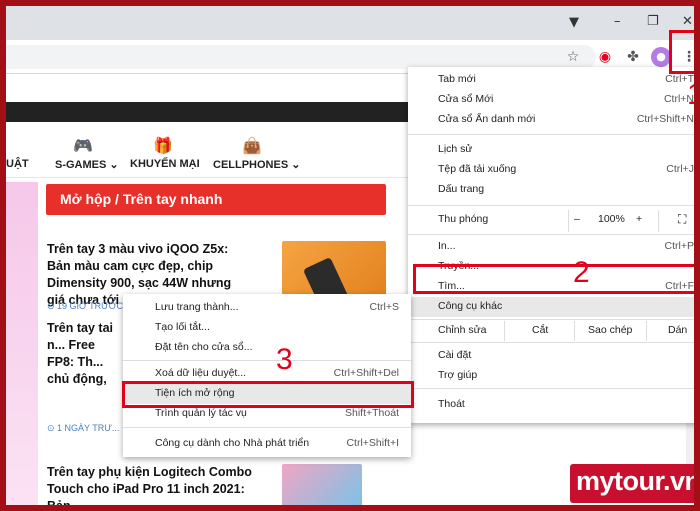 The image size is (700, 511). Describe the element at coordinates (551, 170) in the screenshot. I see `menu-item-downloads: Tệp đã tải xuống Ctrl+J` at that location.